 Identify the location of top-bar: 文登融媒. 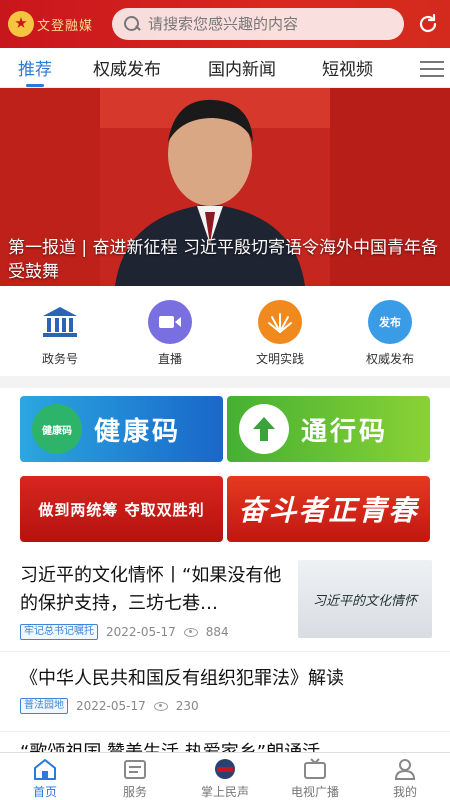
(225, 24).